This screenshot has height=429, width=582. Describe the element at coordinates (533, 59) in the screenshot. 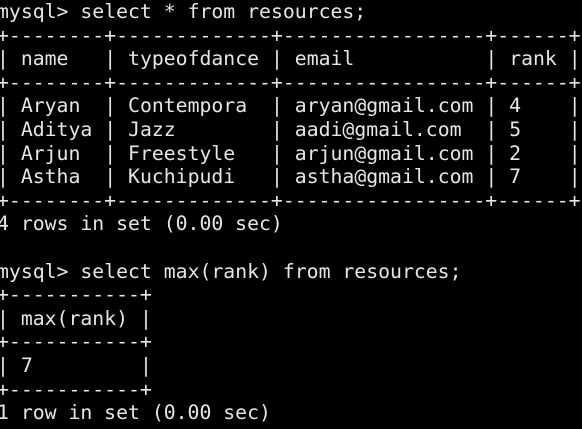

I see `column-header: rank` at that location.